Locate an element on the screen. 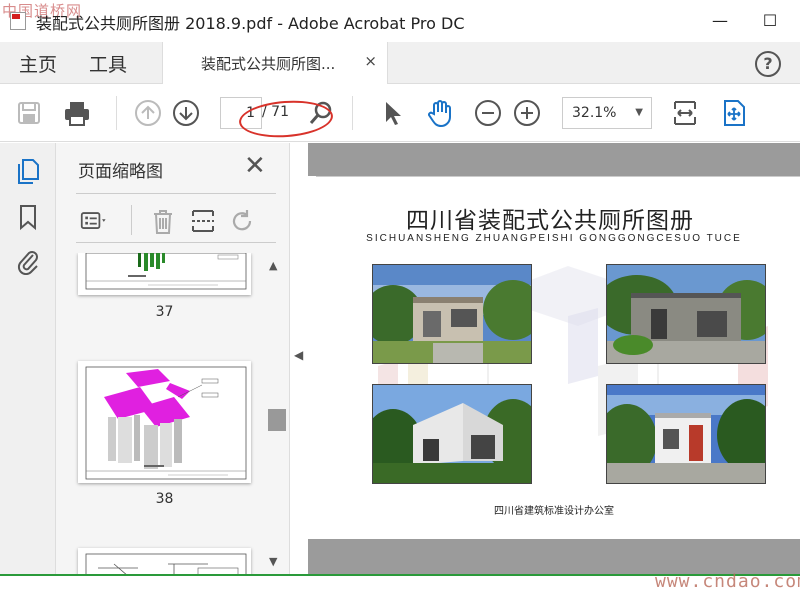 Image resolution: width=800 pixels, height=600 pixels. panel-toolbar is located at coordinates (176, 221).